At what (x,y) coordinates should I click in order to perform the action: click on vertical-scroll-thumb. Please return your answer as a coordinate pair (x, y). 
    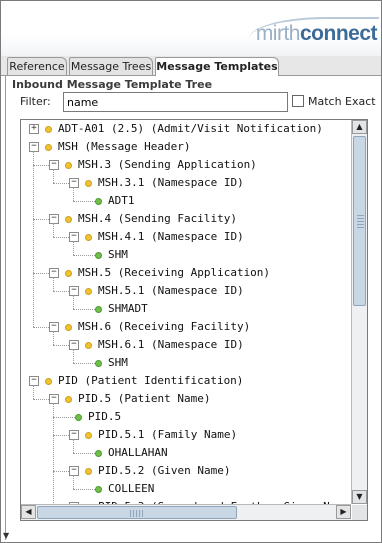
    Looking at the image, I should click on (359, 221).